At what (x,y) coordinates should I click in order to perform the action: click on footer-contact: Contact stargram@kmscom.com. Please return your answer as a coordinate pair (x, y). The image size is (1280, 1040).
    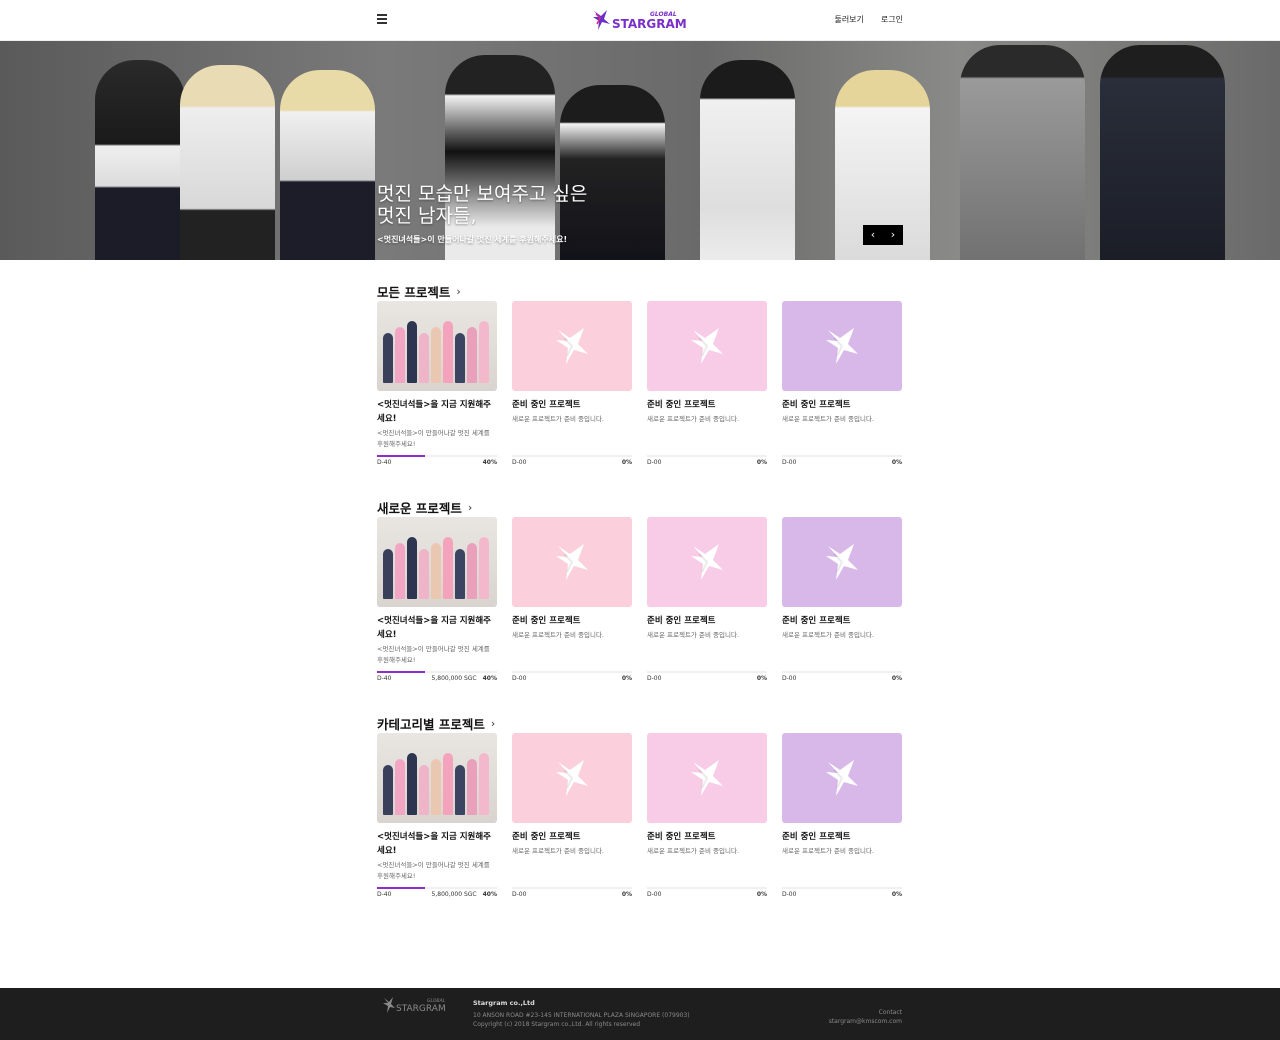
    Looking at the image, I should click on (865, 1017).